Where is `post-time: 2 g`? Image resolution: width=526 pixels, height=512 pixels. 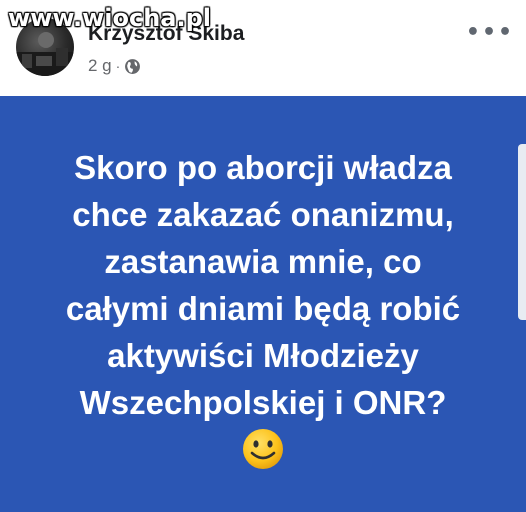 post-time: 2 g is located at coordinates (100, 66).